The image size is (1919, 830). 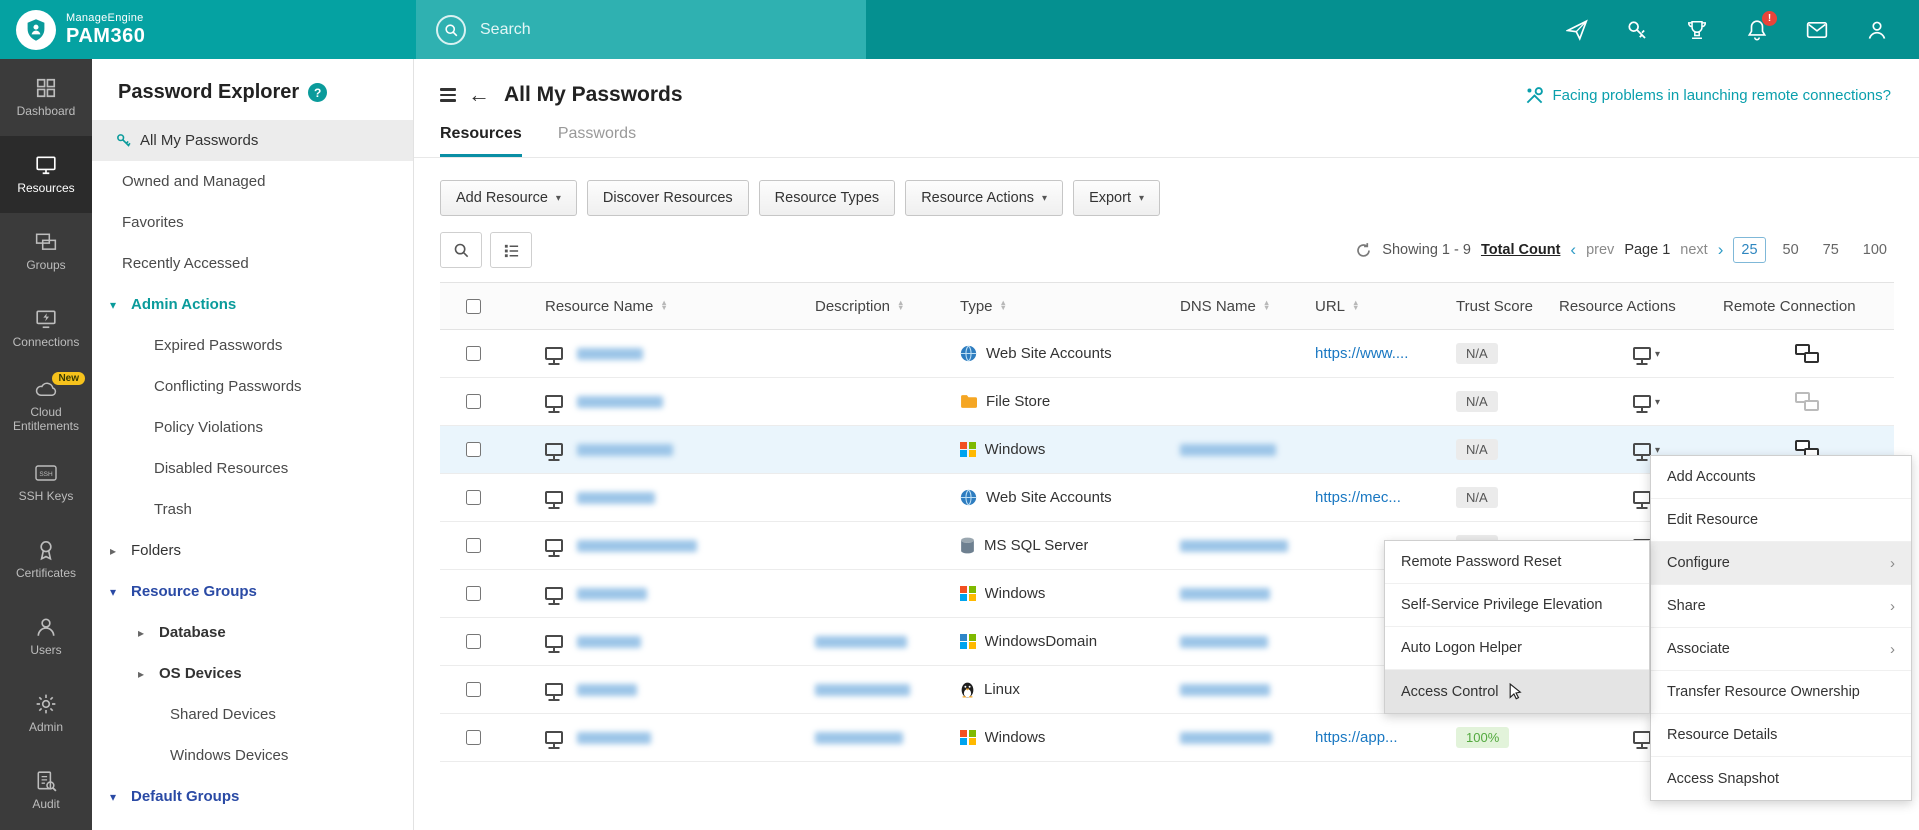 I want to click on table-search-button, so click(x=461, y=250).